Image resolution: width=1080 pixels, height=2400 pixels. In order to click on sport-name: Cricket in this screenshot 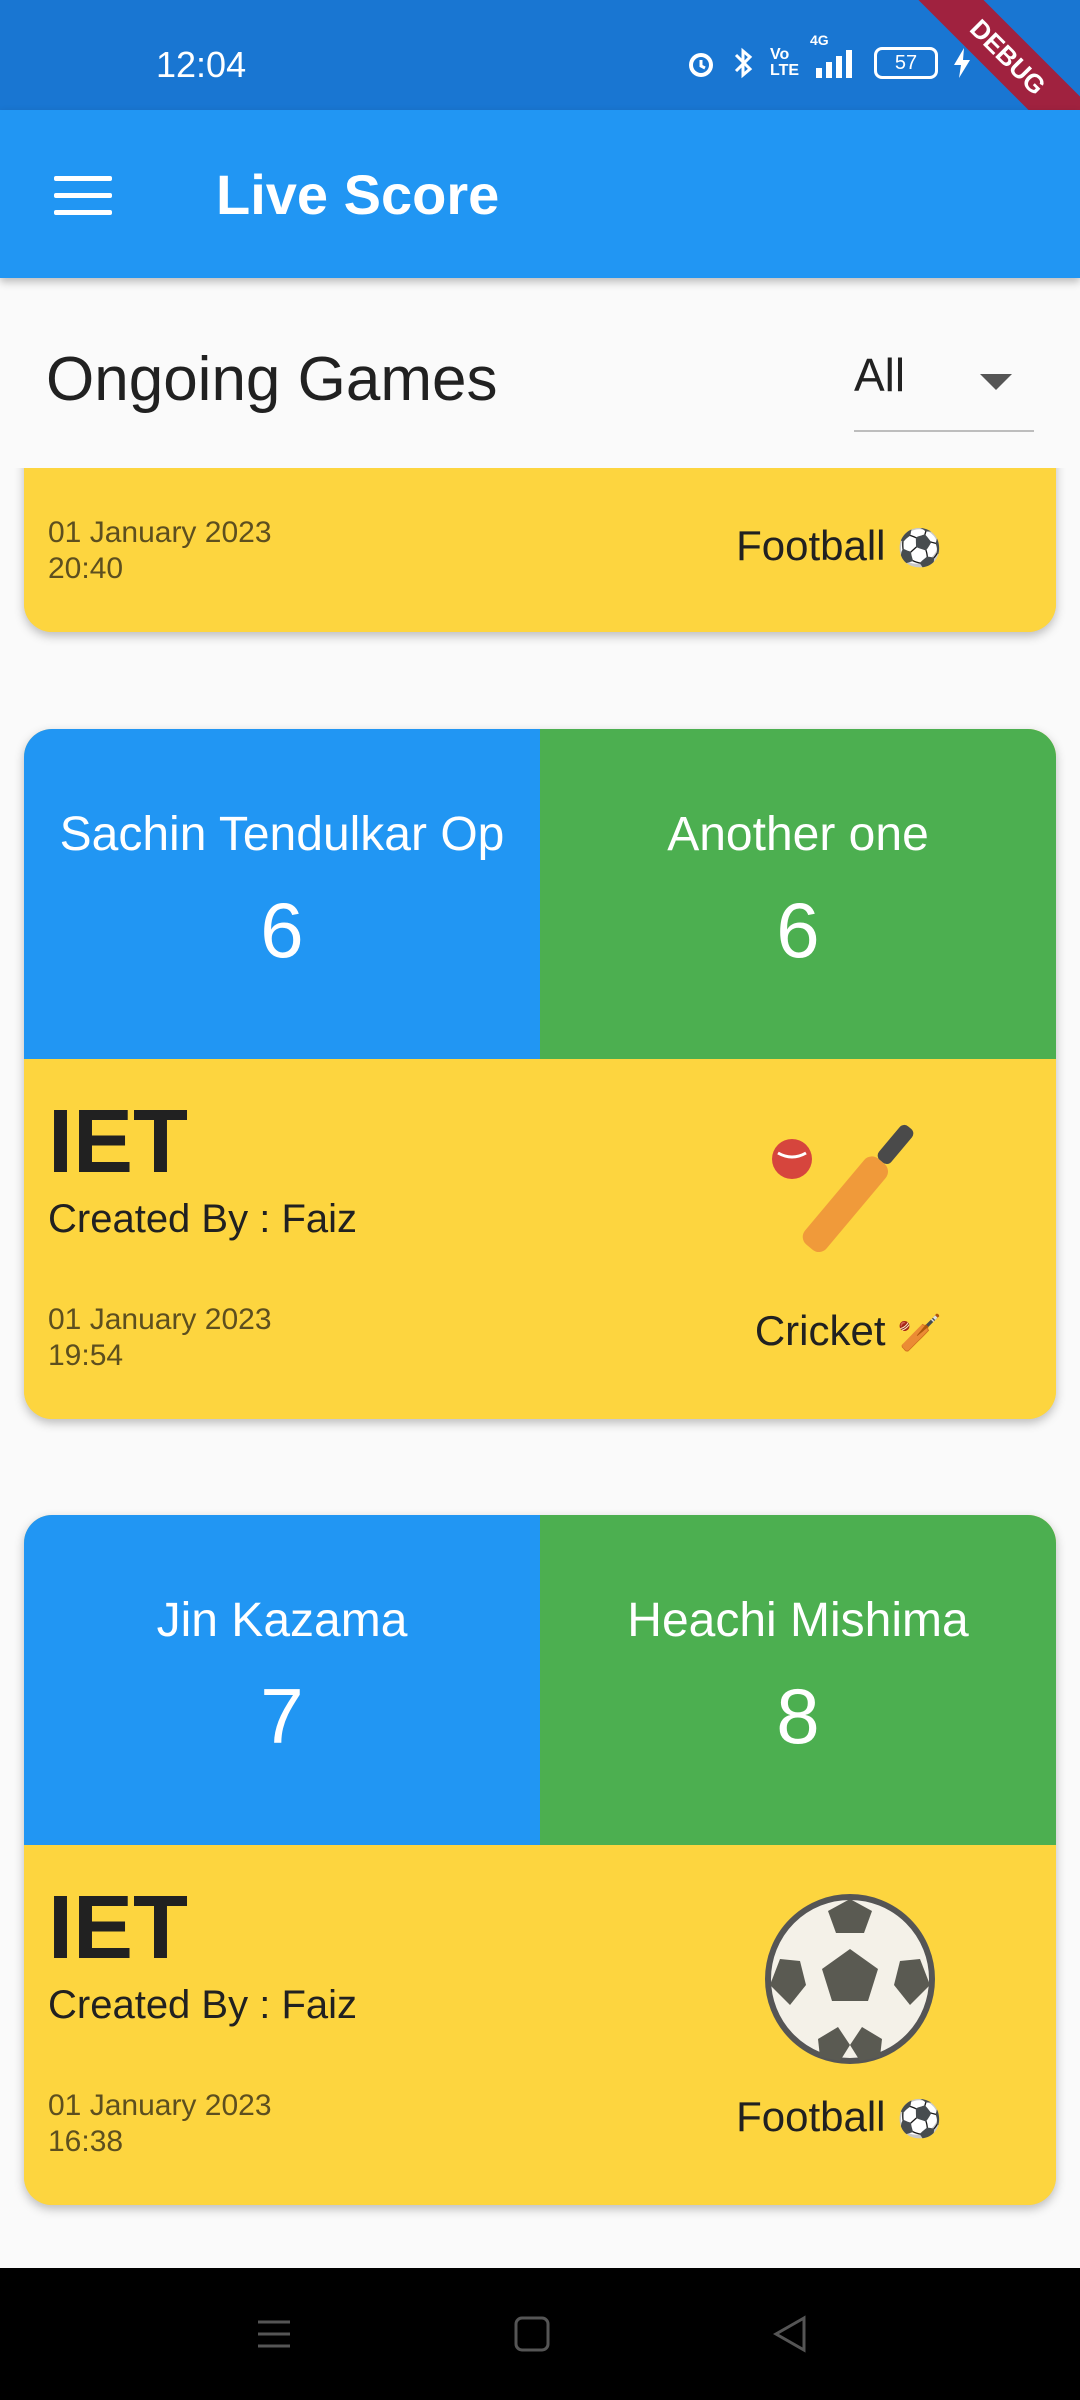, I will do `click(820, 1330)`.